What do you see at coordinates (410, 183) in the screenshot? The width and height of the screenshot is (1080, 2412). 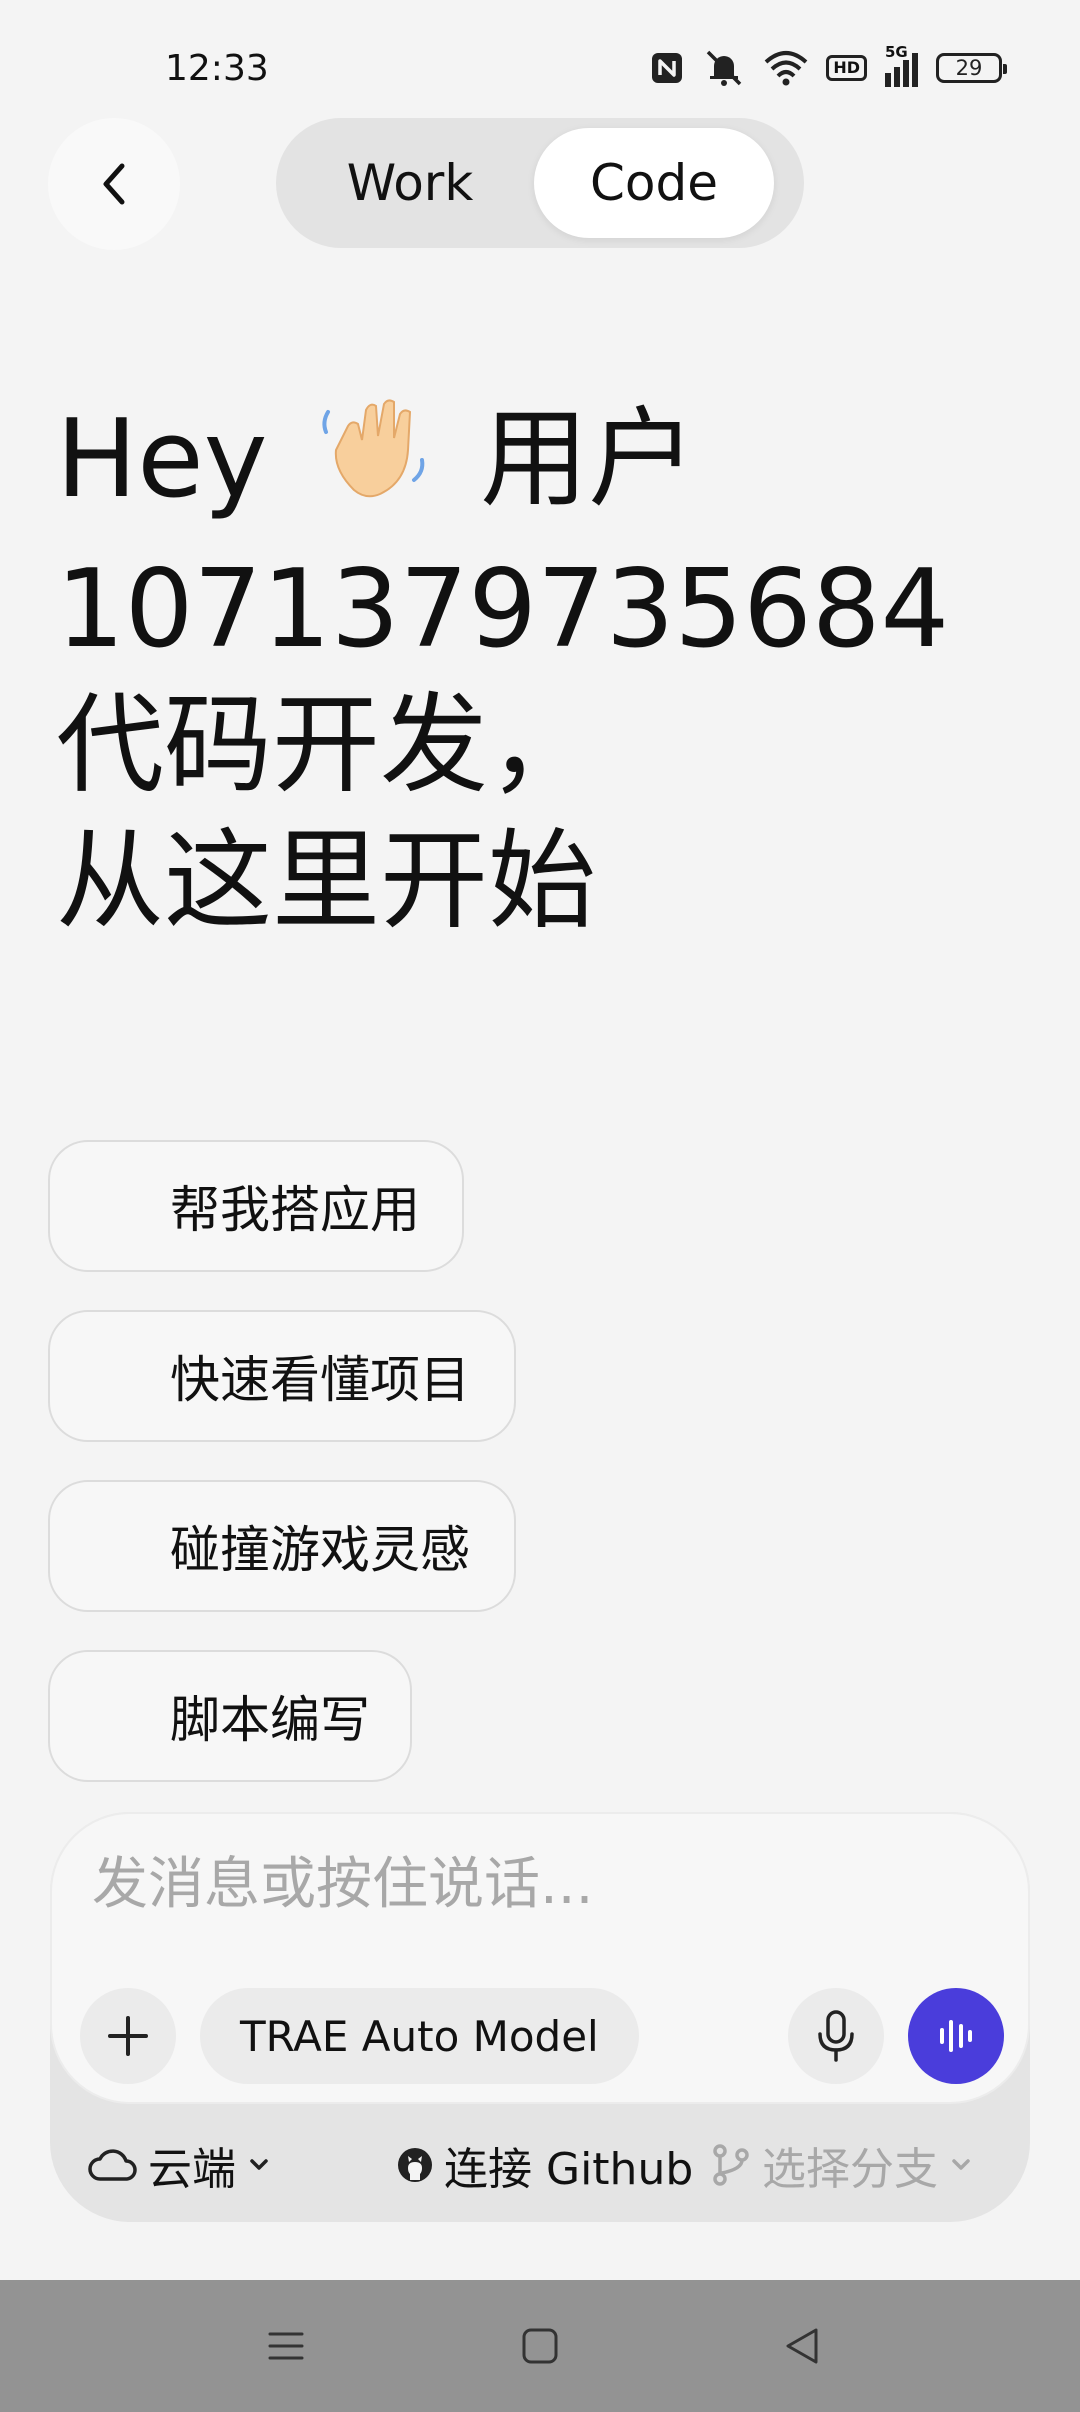 I see `tab-work: Work` at bounding box center [410, 183].